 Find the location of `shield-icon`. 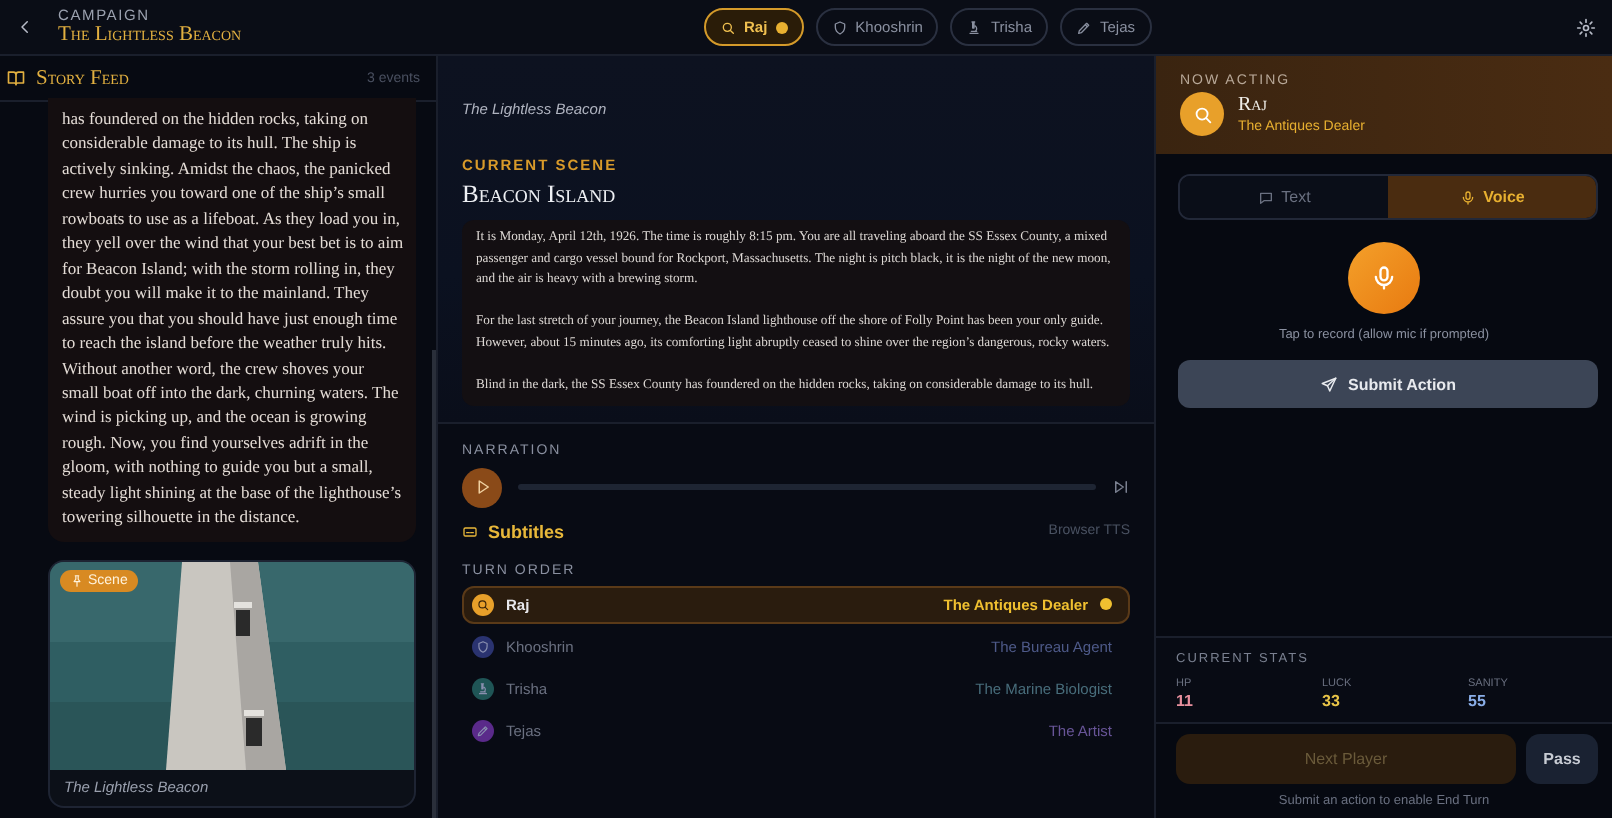

shield-icon is located at coordinates (839, 27).